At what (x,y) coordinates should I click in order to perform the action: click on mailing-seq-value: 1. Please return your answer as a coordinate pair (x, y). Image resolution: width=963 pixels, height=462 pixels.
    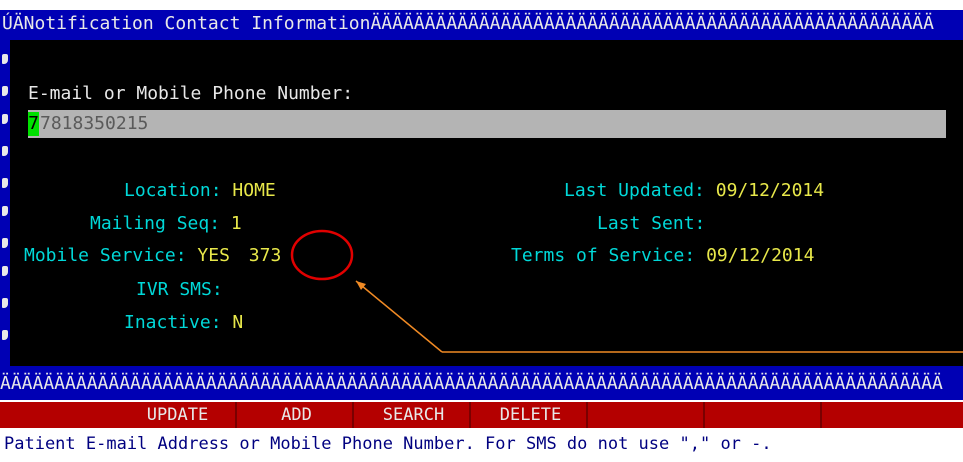
    Looking at the image, I should click on (236, 223).